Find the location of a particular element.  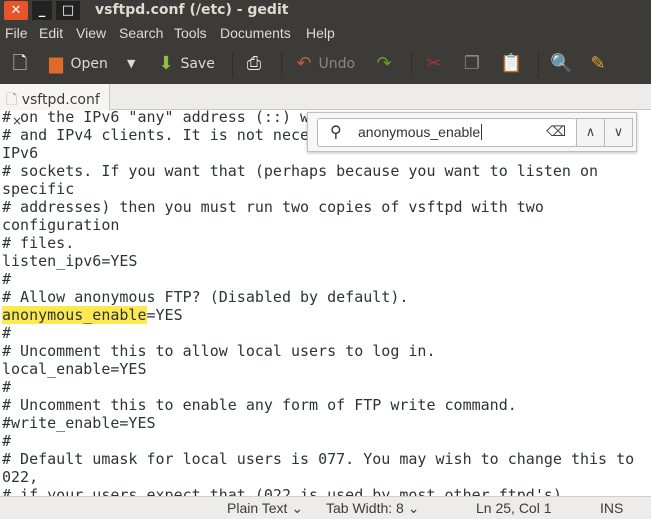

open-recent-dropdown: ▼ is located at coordinates (131, 64).